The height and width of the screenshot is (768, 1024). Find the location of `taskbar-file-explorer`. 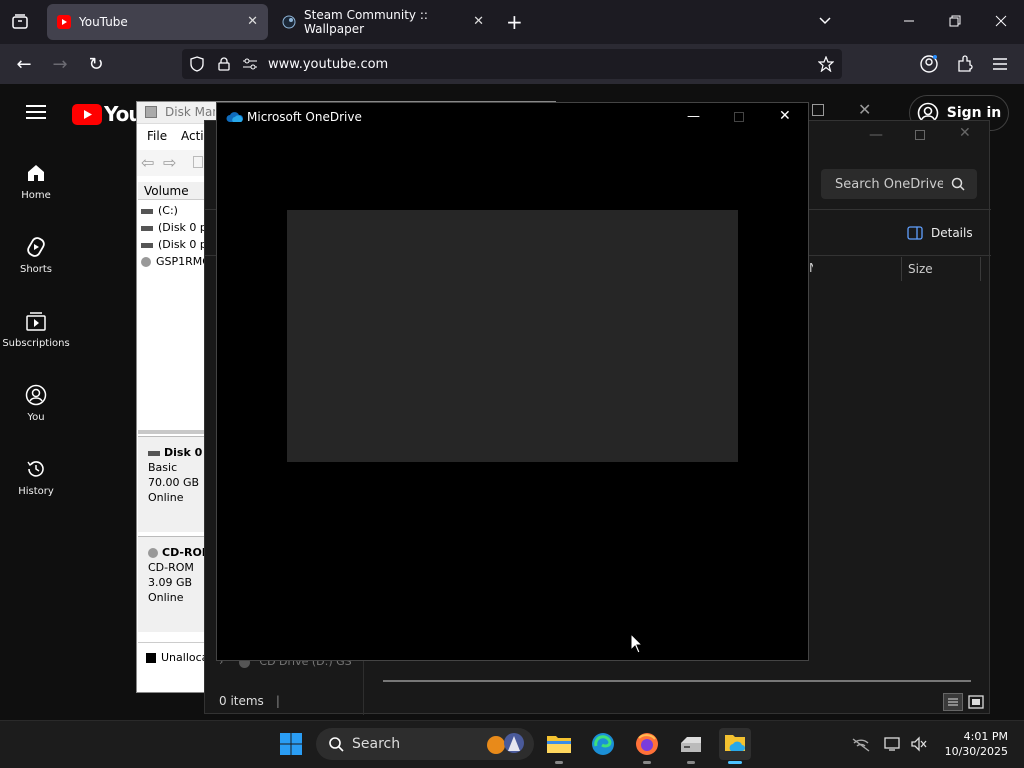

taskbar-file-explorer is located at coordinates (559, 746).